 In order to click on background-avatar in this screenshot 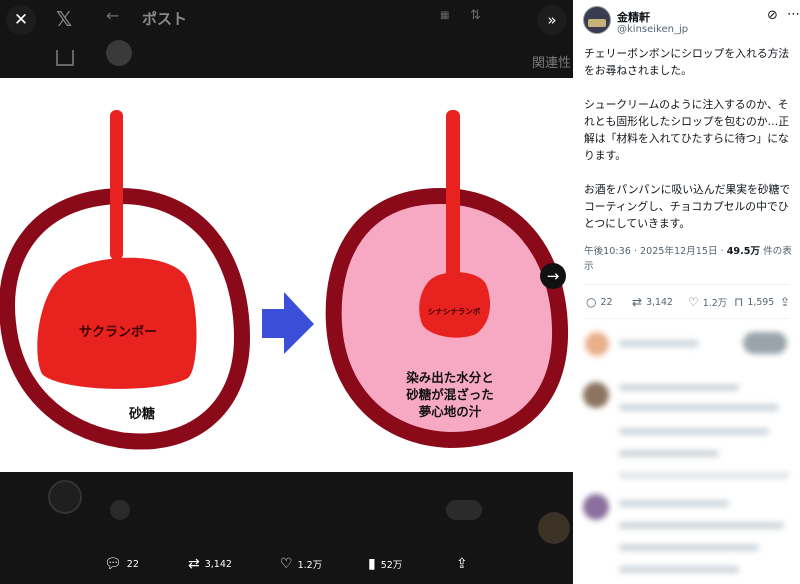, I will do `click(119, 53)`.